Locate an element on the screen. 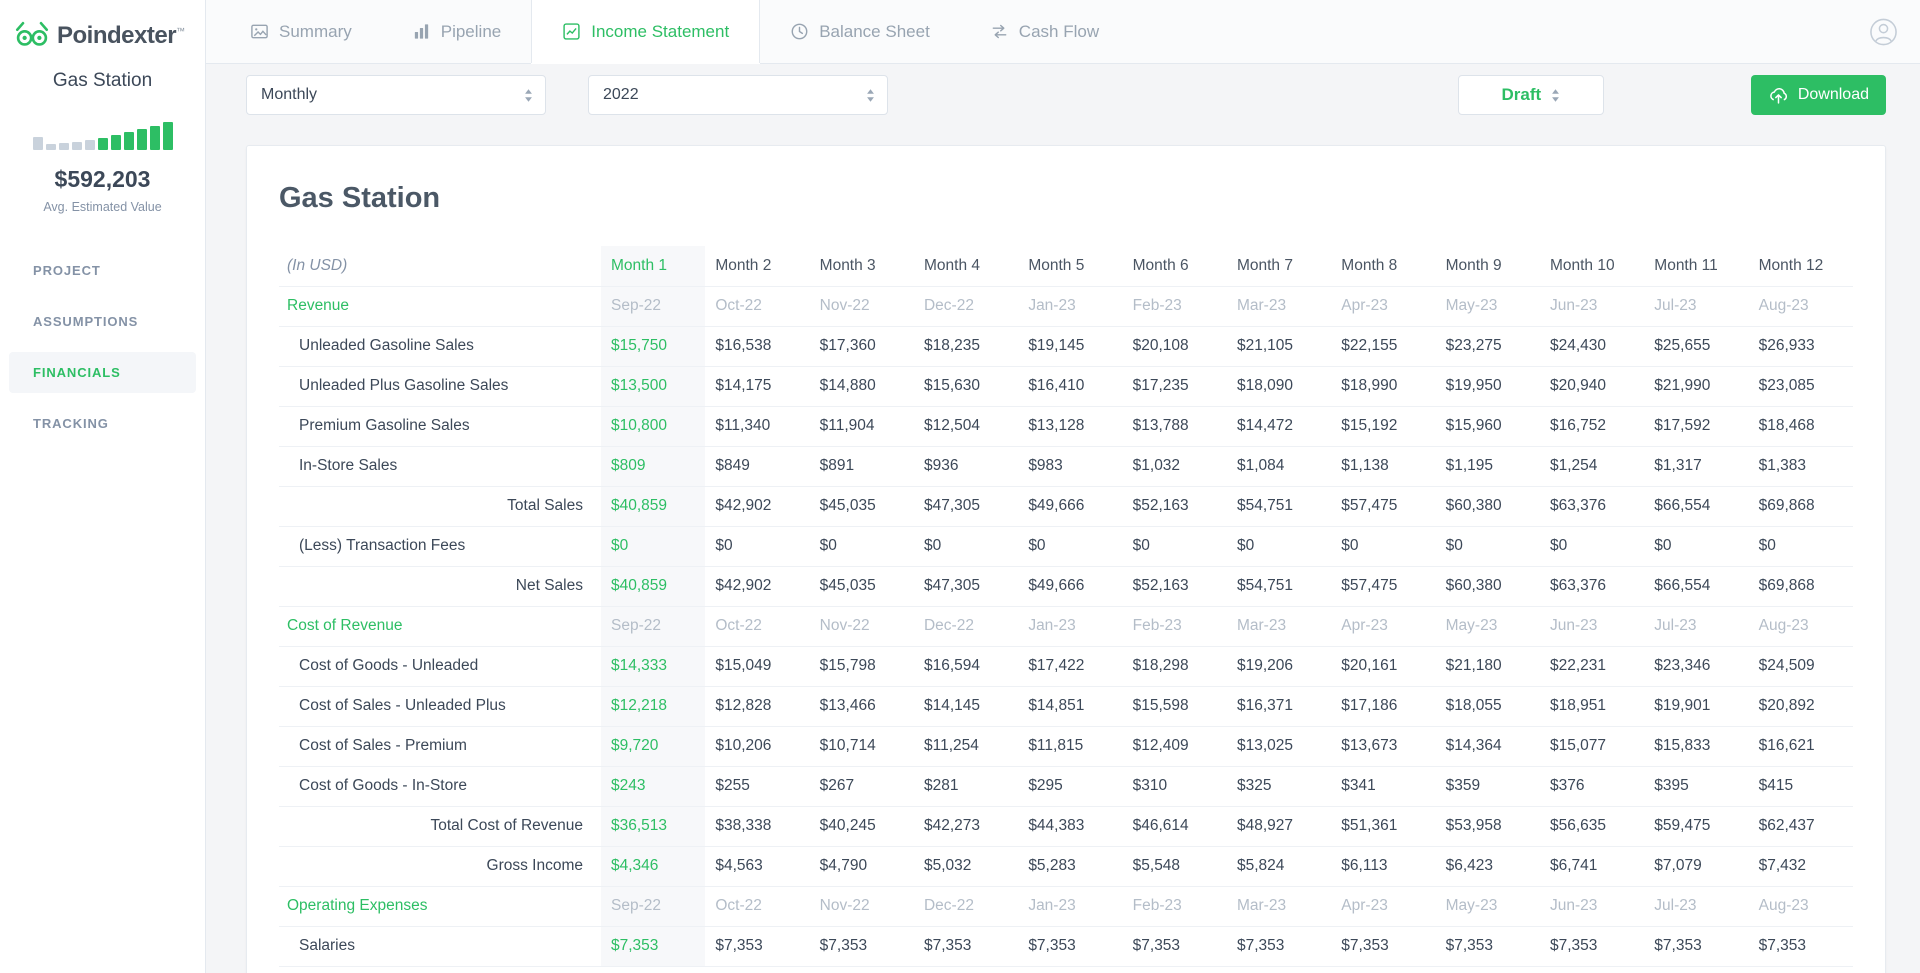 Image resolution: width=1920 pixels, height=973 pixels. value-cell: $69,868 is located at coordinates (1800, 506).